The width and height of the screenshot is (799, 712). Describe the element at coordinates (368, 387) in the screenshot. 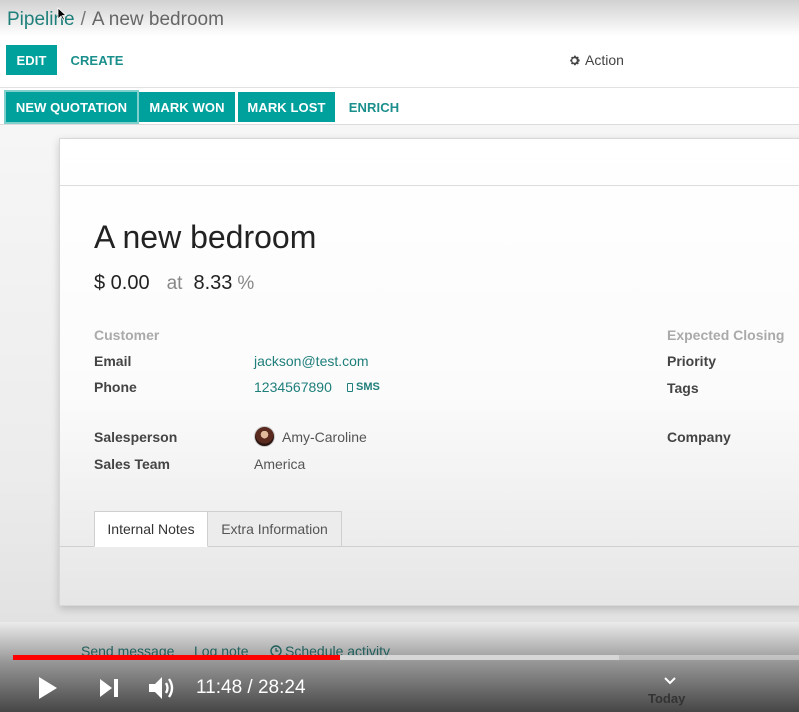

I see `sms-label: SMS` at that location.